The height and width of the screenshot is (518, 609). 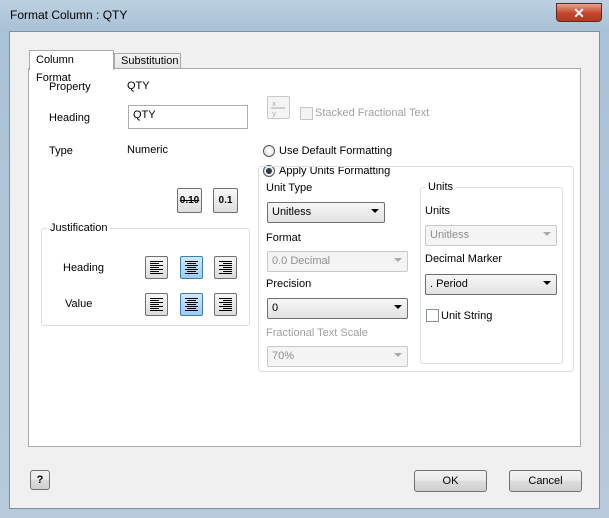 I want to click on fractional-text-scale-value: 70%, so click(x=283, y=356).